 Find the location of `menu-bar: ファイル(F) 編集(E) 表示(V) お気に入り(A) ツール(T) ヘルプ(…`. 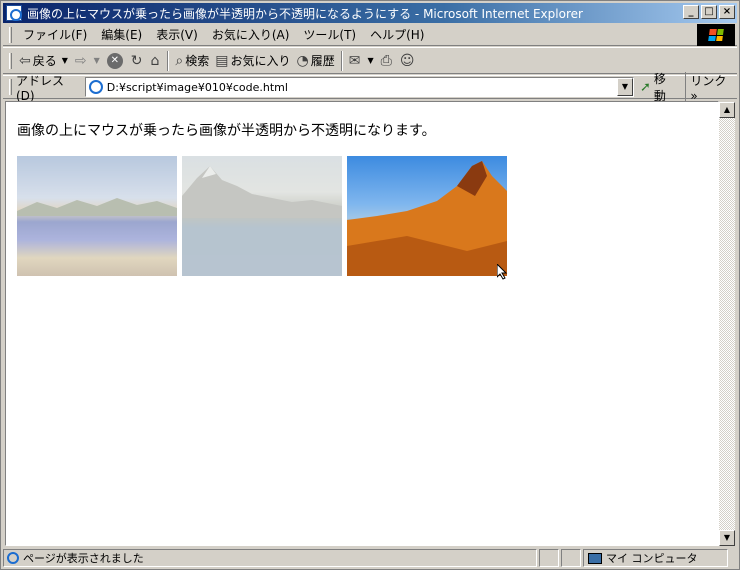

menu-bar: ファイル(F) 編集(E) 表示(V) お気に入り(A) ツール(T) ヘルプ(… is located at coordinates (370, 35).